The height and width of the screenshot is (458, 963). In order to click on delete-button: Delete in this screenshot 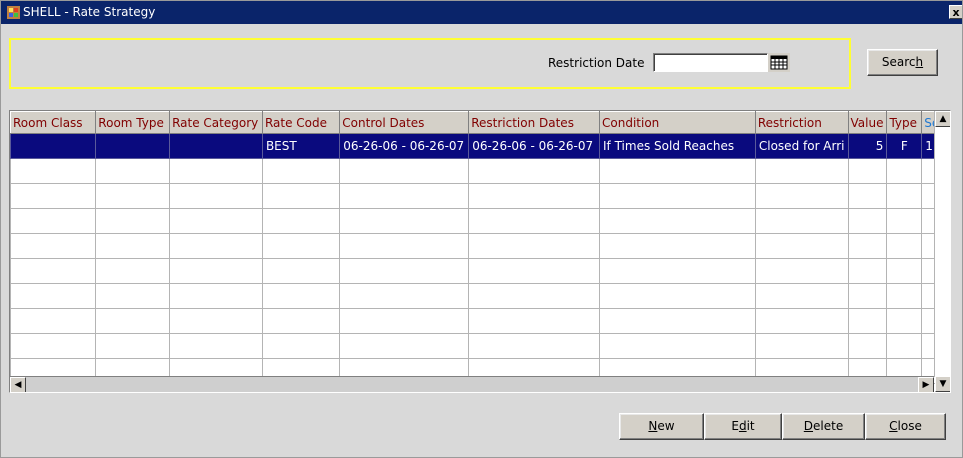, I will do `click(823, 426)`.